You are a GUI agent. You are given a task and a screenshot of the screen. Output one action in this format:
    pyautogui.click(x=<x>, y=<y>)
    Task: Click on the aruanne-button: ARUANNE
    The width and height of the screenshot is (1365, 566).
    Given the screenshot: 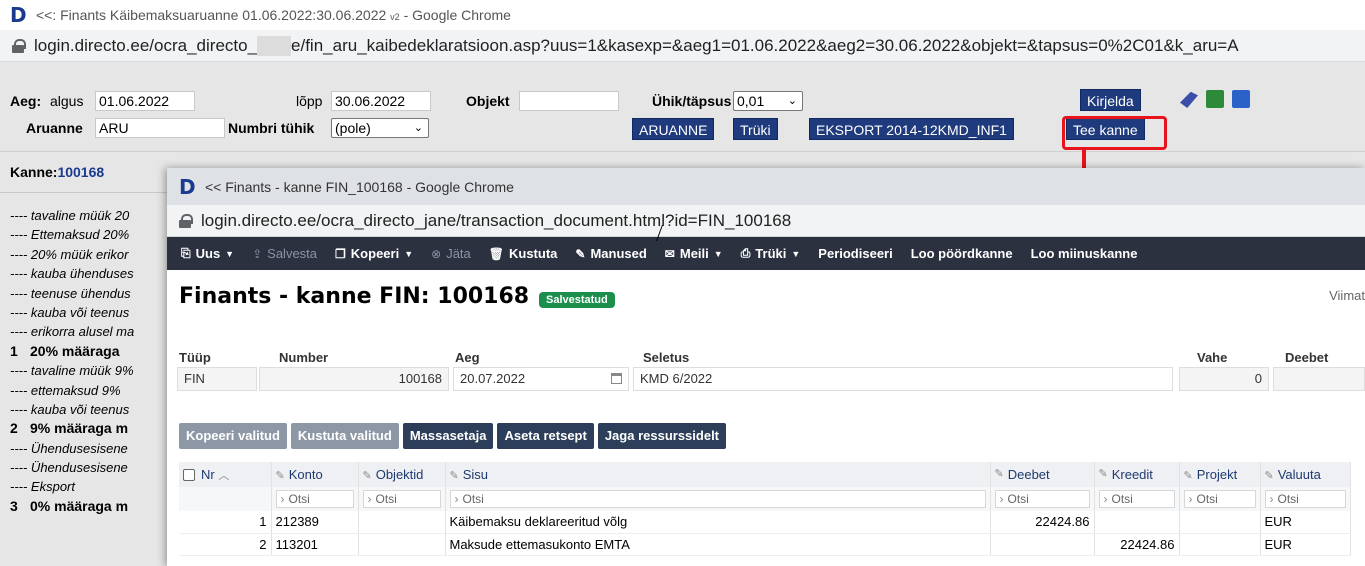 What is the action you would take?
    pyautogui.click(x=673, y=129)
    